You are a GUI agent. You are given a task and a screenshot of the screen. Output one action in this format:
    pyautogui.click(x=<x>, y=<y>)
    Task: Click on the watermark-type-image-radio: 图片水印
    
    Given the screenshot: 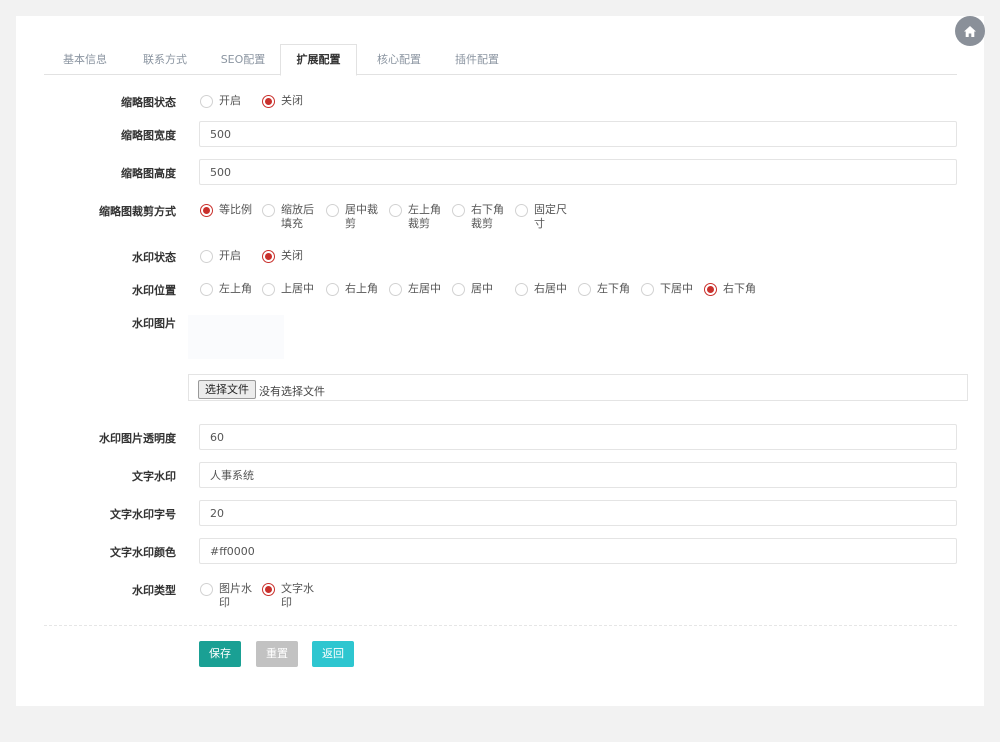 What is the action you would take?
    pyautogui.click(x=226, y=596)
    